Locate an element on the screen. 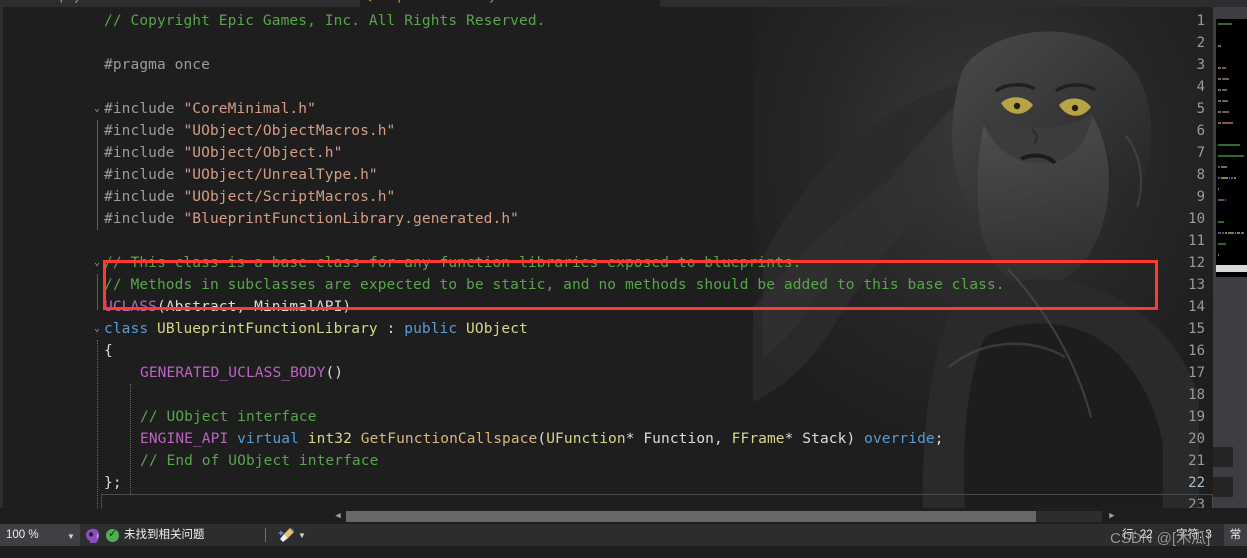 The width and height of the screenshot is (1247, 558). code-token: virtual is located at coordinates (272, 439).